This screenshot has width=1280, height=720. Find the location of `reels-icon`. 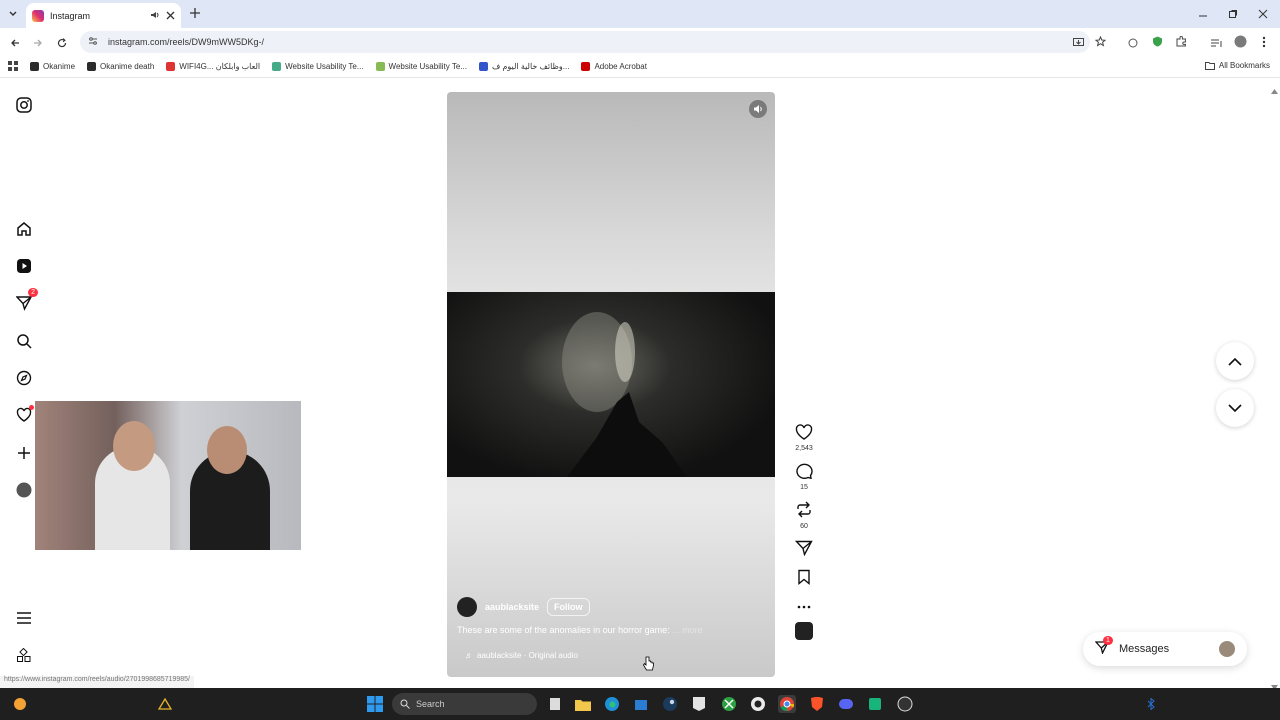

reels-icon is located at coordinates (24, 266).